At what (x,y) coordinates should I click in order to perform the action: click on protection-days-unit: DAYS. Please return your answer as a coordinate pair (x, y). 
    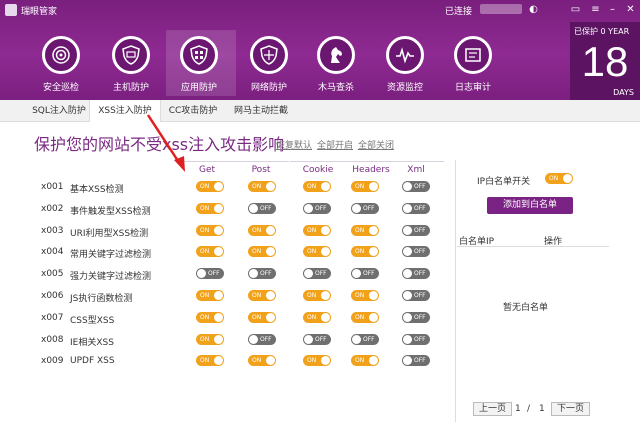
    Looking at the image, I should click on (623, 92).